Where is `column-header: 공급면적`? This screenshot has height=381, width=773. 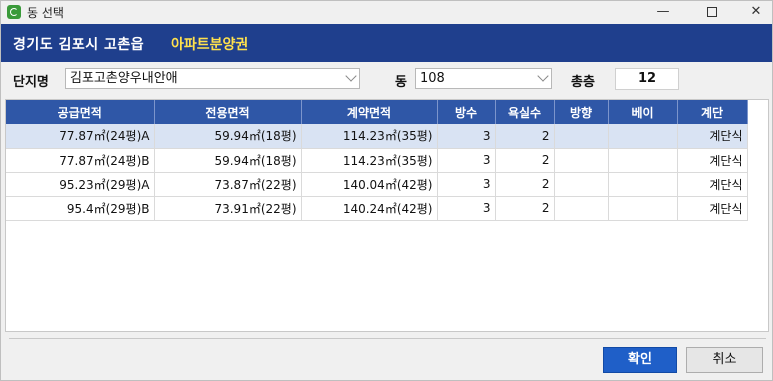
column-header: 공급면적 is located at coordinates (80, 112).